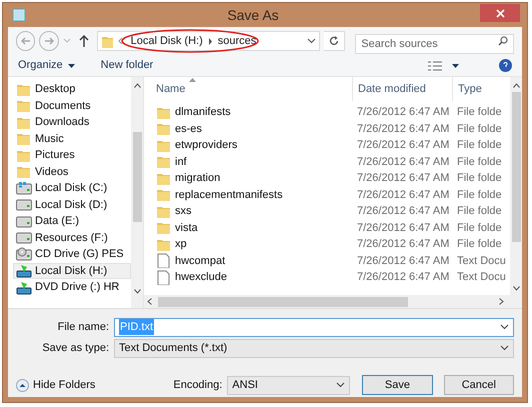  I want to click on arrow-icon, so click(25, 41).